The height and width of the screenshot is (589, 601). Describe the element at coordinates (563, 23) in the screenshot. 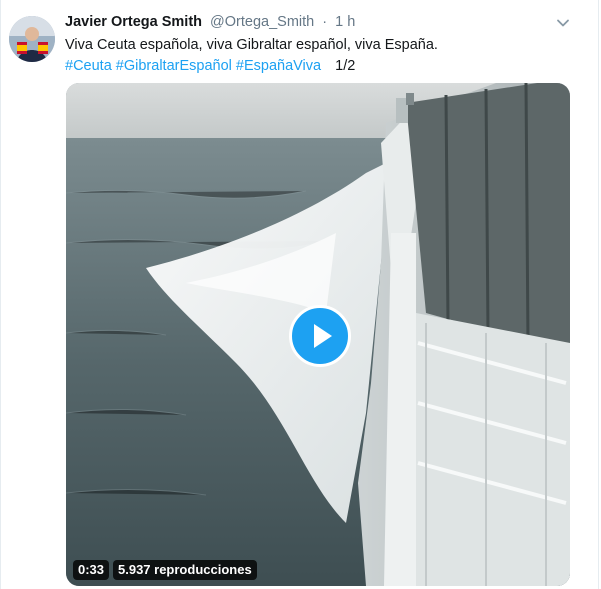

I see `chevron-down-icon` at that location.